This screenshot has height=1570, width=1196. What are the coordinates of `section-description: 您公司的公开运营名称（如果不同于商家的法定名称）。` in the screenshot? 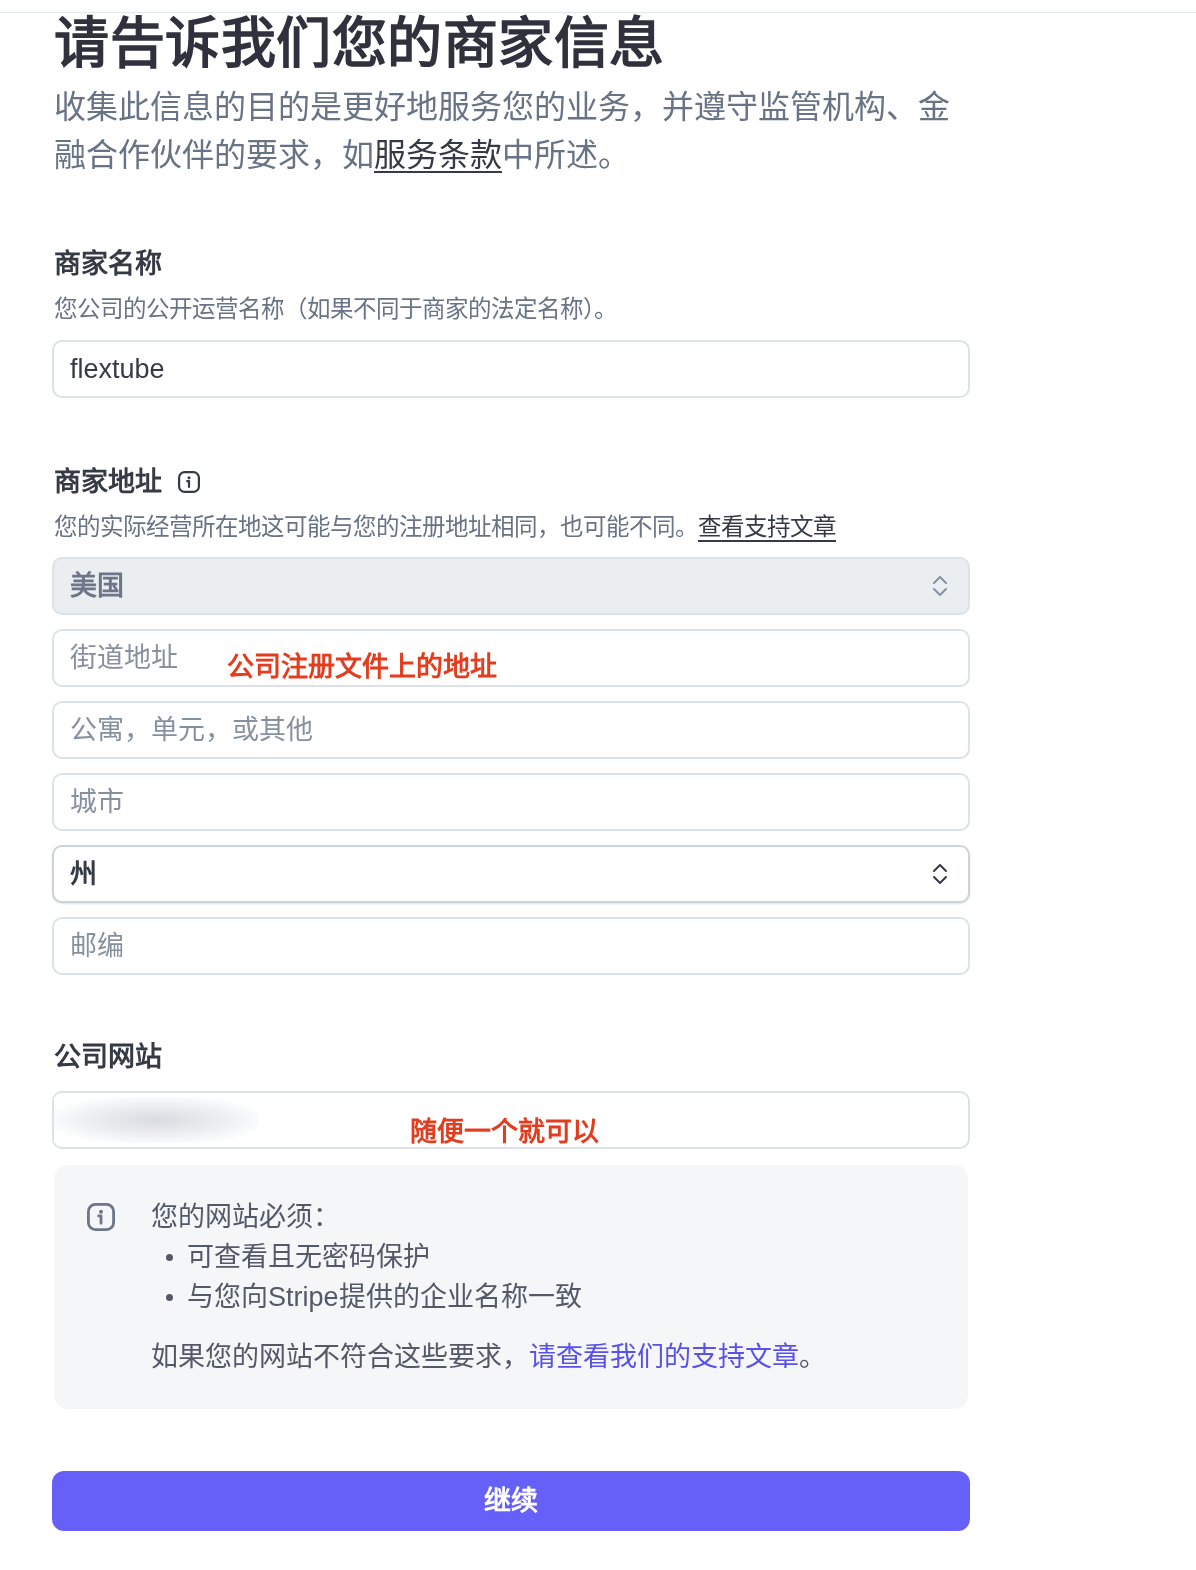 It's located at (335, 309).